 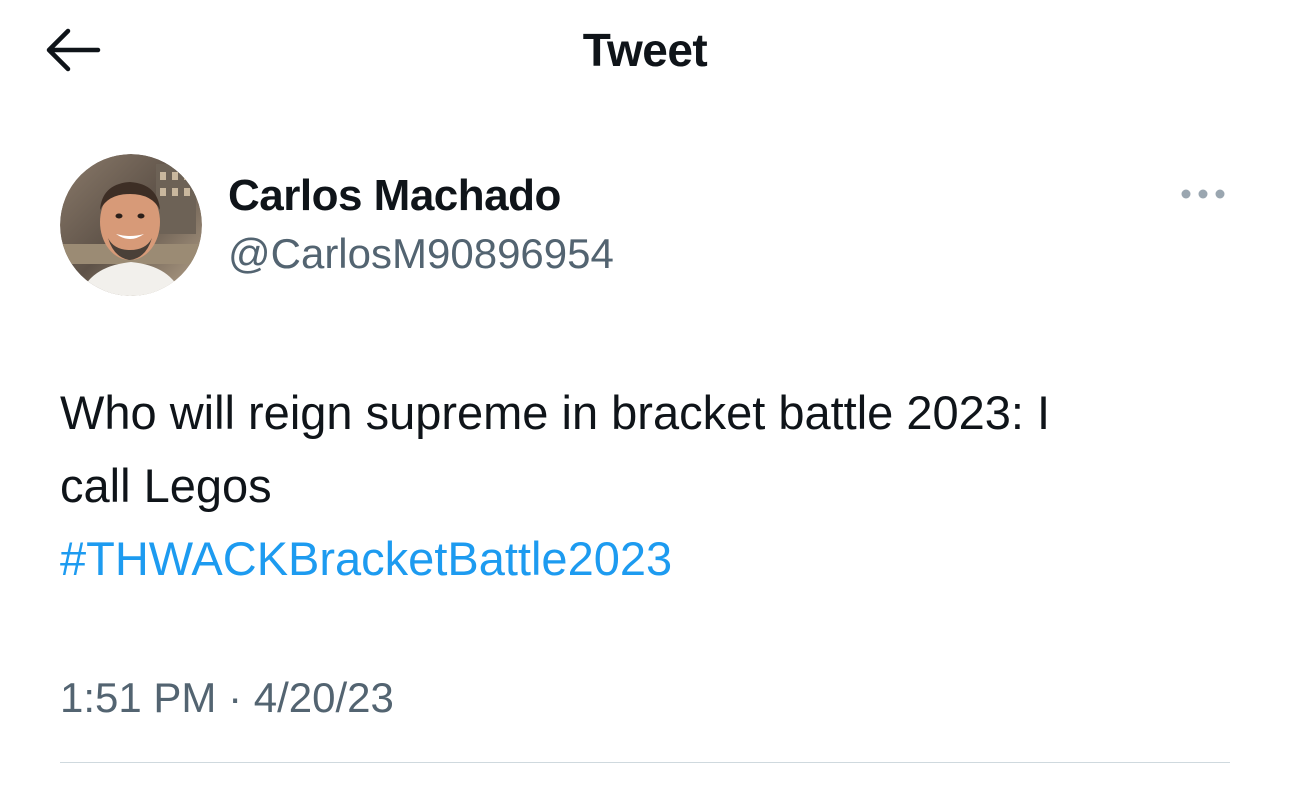 I want to click on avatar, so click(x=131, y=225).